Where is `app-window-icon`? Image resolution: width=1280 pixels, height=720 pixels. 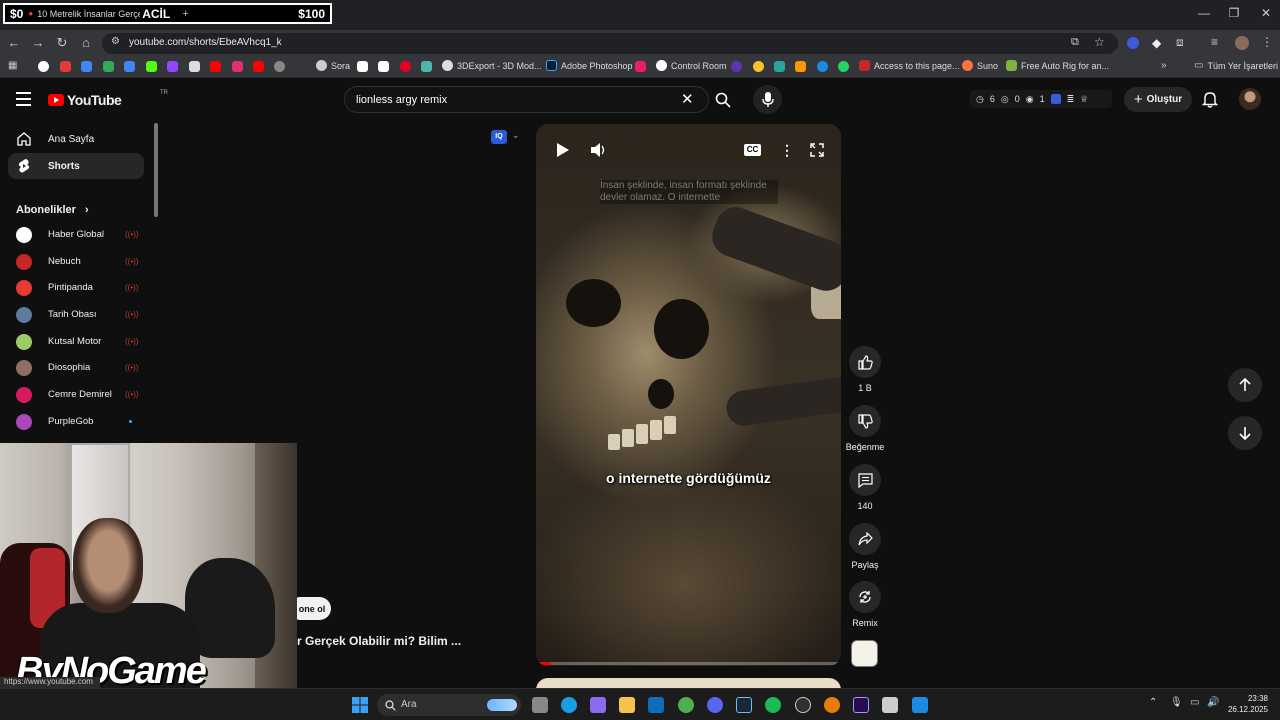
app-window-icon is located at coordinates (890, 705).